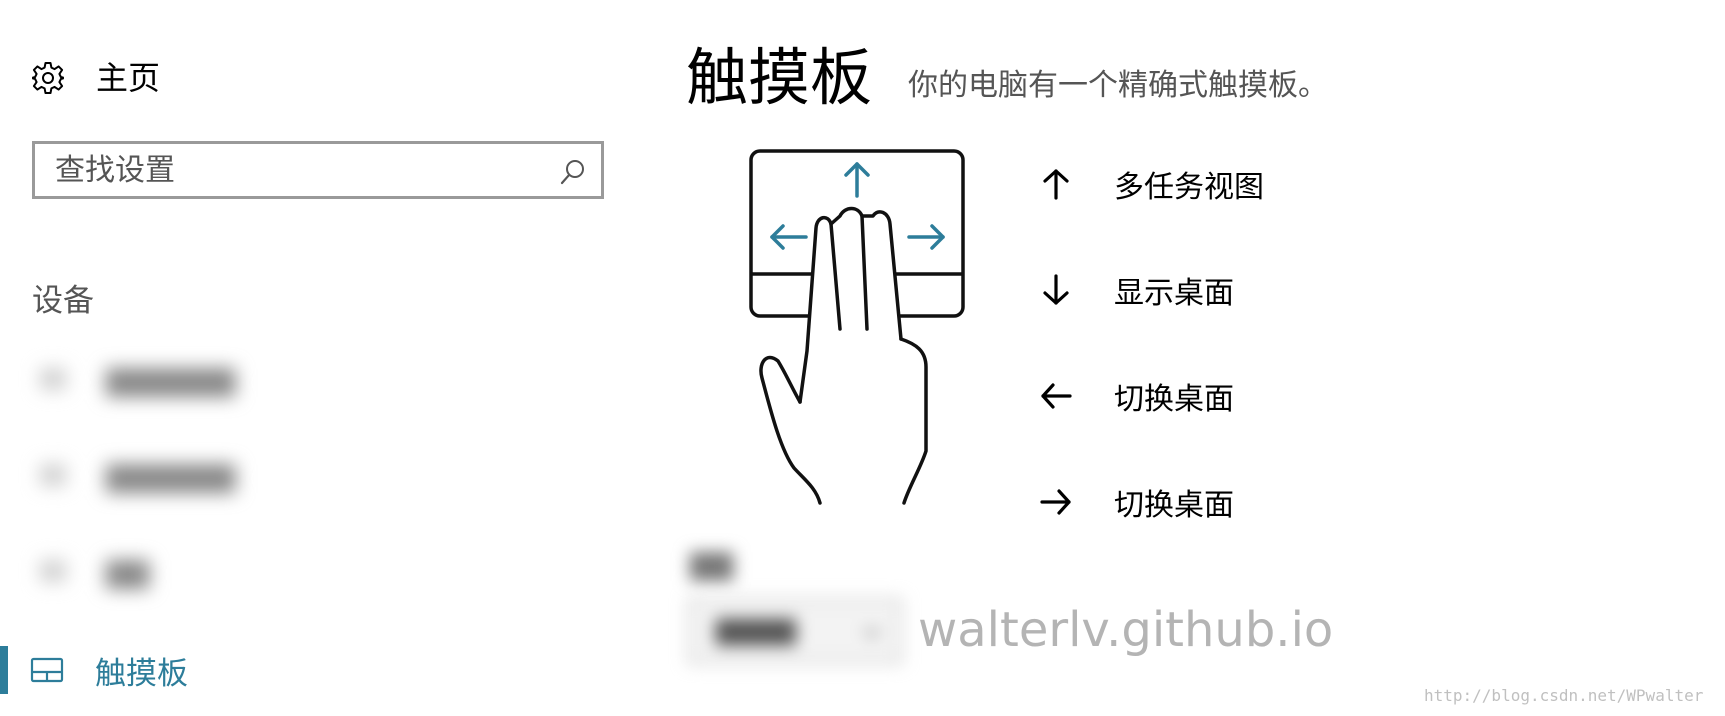  What do you see at coordinates (141, 673) in the screenshot?
I see `sidebar-item-label: 触摸板` at bounding box center [141, 673].